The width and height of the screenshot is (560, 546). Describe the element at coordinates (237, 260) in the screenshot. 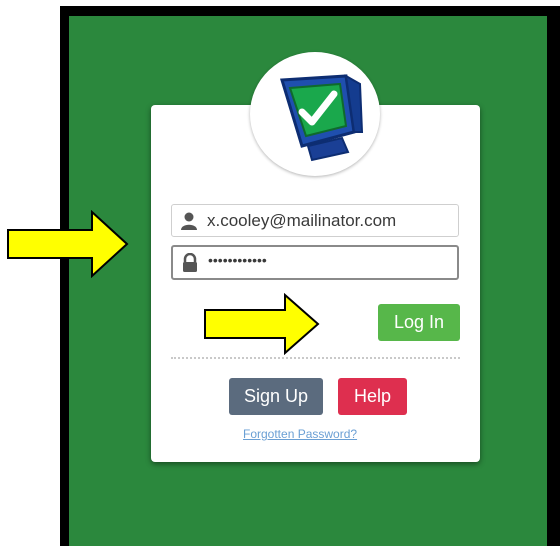

I see `password-value: ••••••••••••` at that location.